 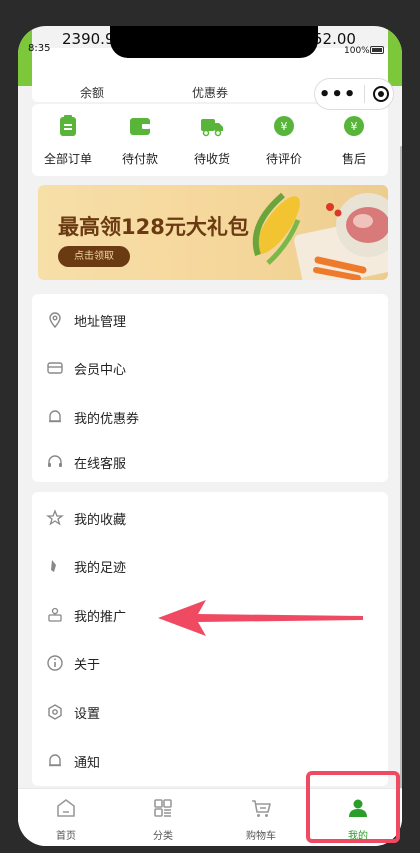 I want to click on header-accent-right, so click(x=395, y=56).